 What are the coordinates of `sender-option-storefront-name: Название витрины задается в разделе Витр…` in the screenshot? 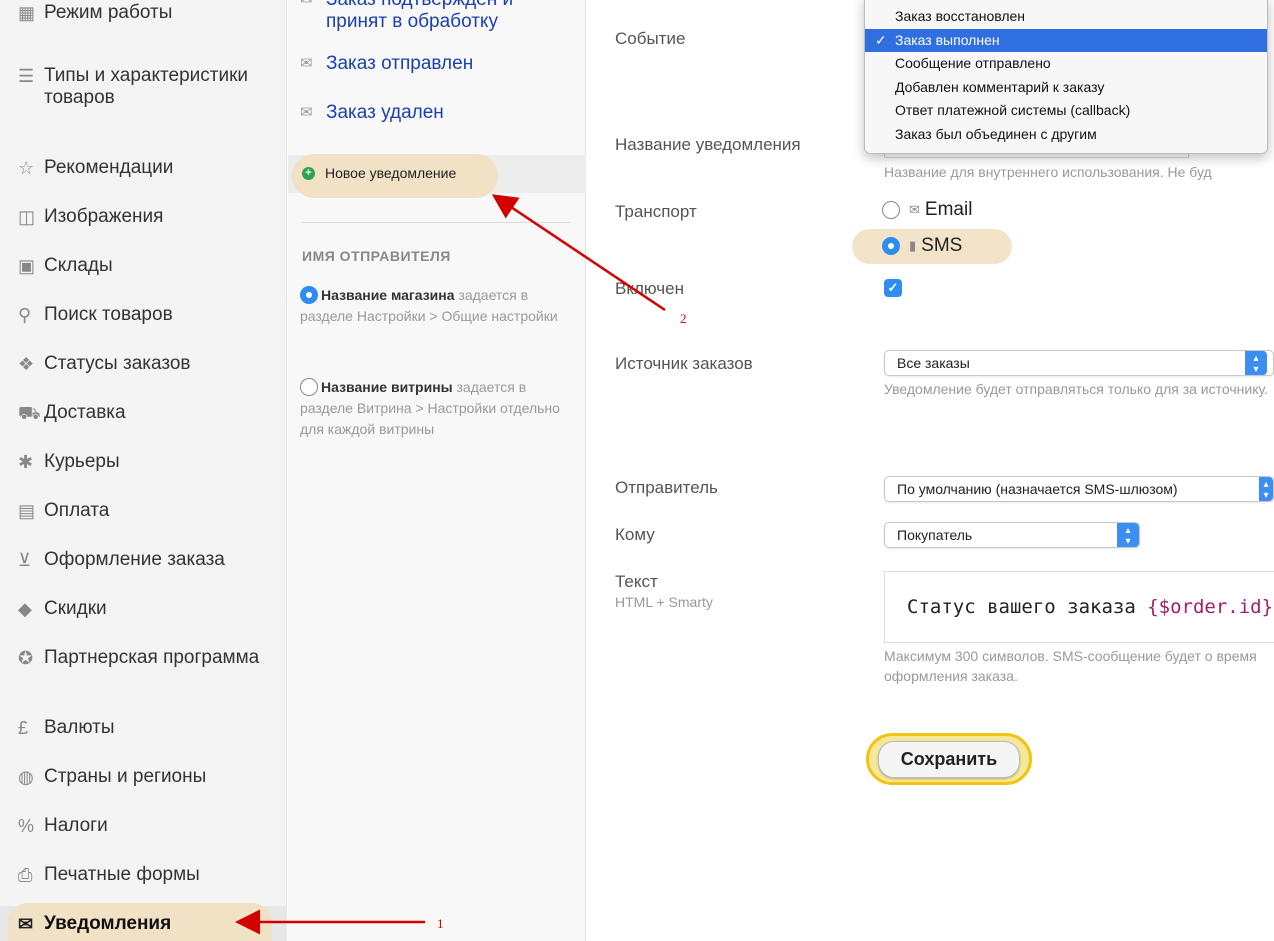 It's located at (436, 408).